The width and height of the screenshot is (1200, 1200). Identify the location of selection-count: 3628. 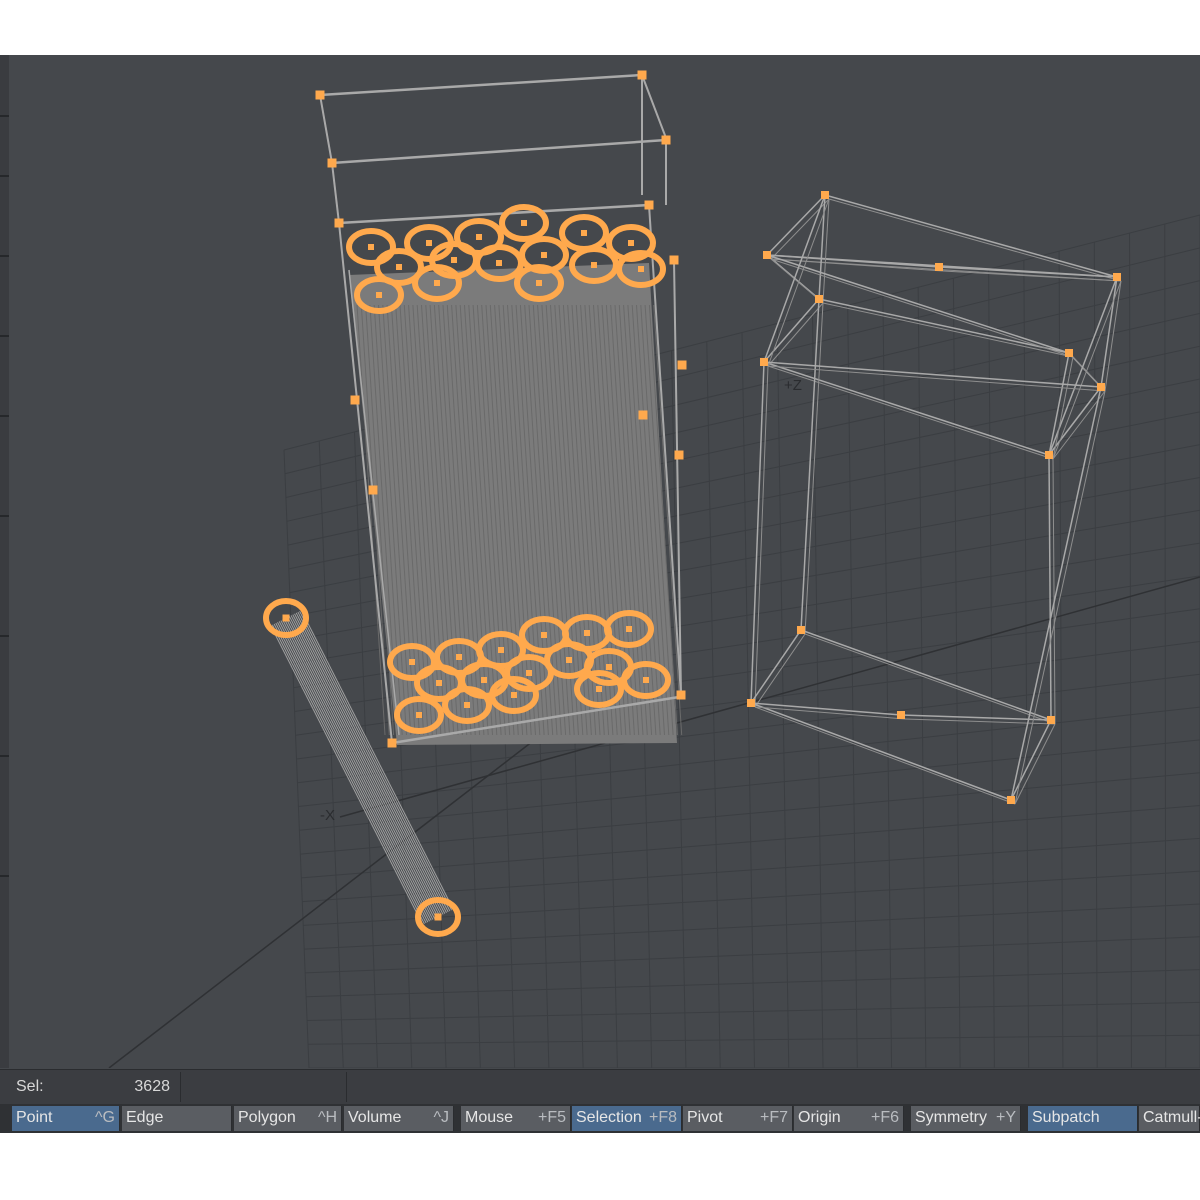
(152, 1086).